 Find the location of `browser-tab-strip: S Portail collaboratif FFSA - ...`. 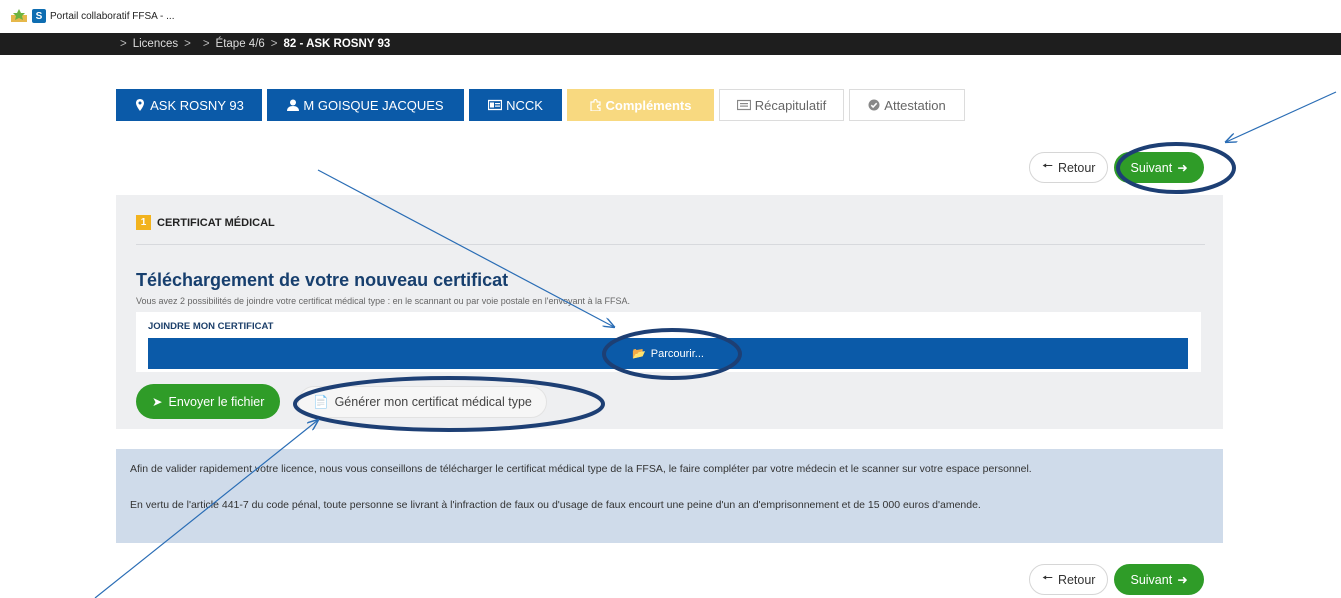

browser-tab-strip: S Portail collaboratif FFSA - ... is located at coordinates (670, 16).